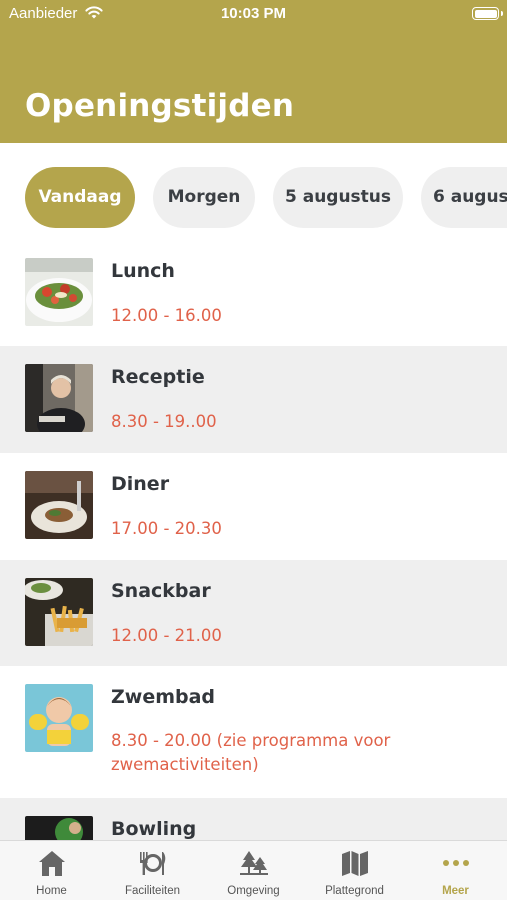 The height and width of the screenshot is (900, 507). I want to click on tab-label: Faciliteiten, so click(152, 891).